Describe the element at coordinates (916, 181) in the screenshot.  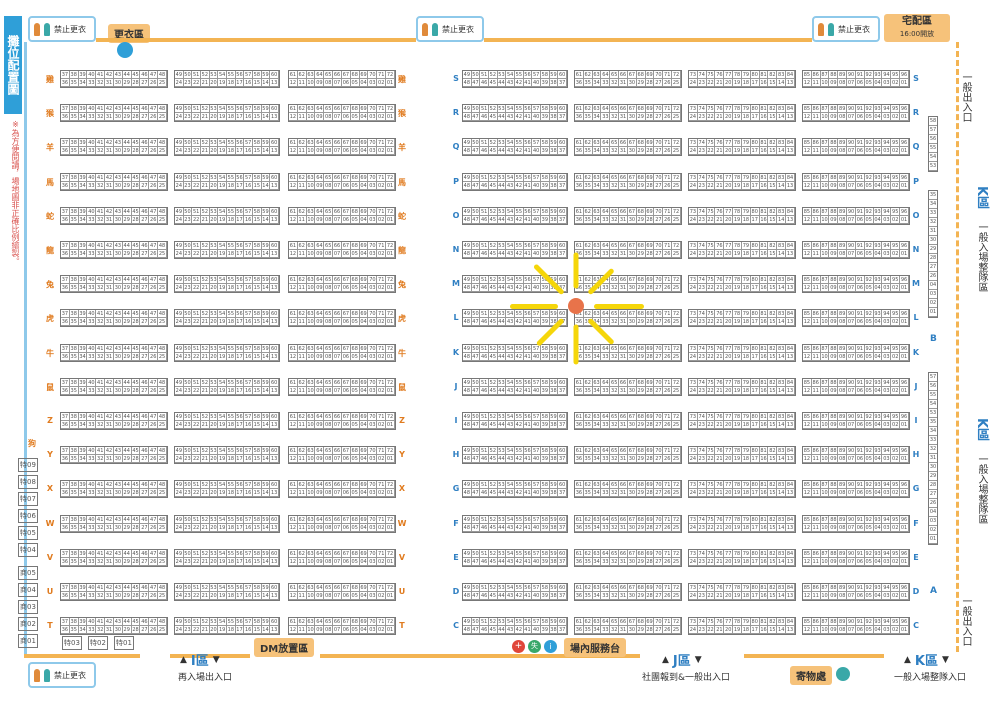
I see `row-label-right-end: P` at that location.